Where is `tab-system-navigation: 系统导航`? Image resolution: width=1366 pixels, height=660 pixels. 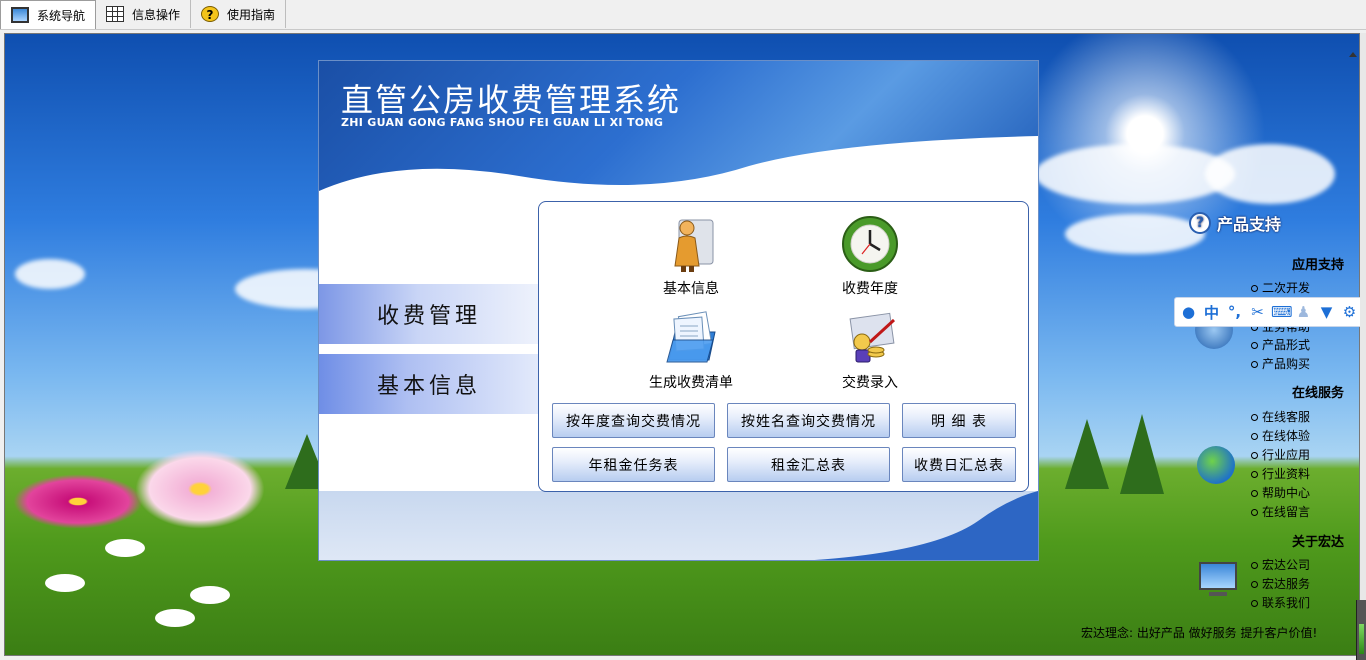
tab-system-navigation: 系统导航 is located at coordinates (48, 14).